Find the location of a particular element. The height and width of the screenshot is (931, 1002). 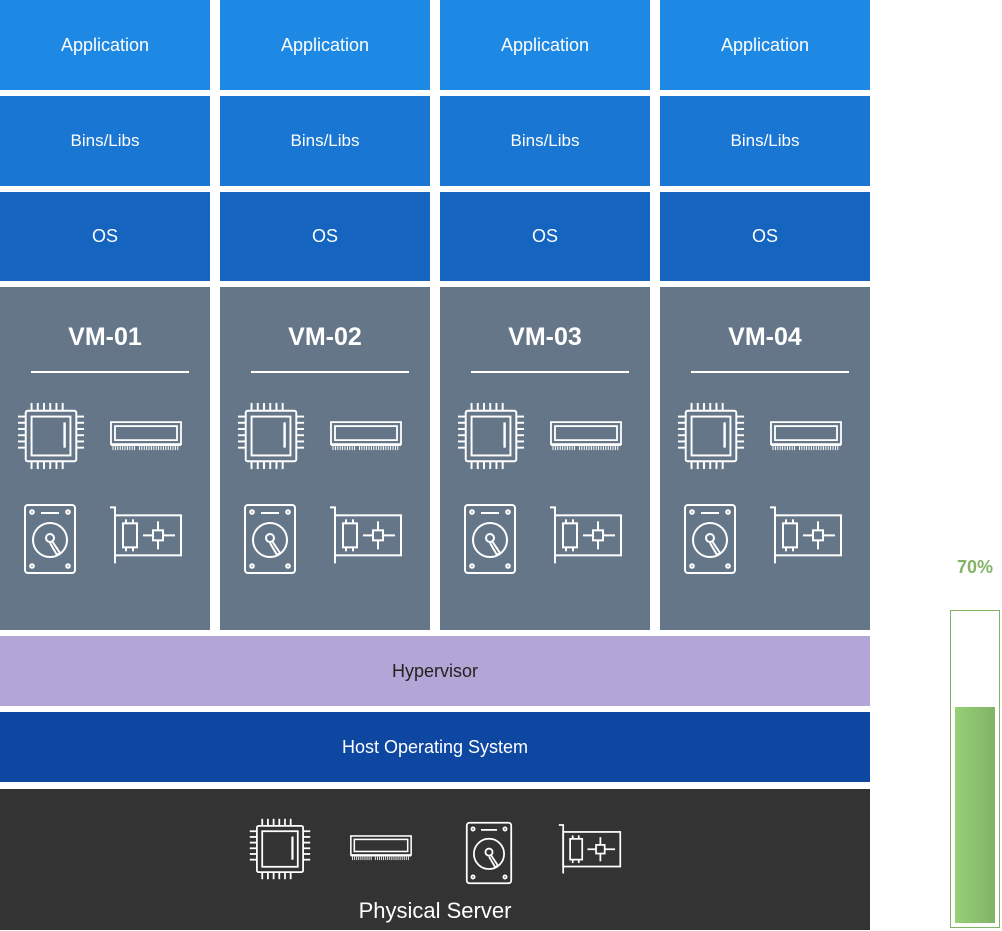

vm-title: VM-03 is located at coordinates (545, 337).